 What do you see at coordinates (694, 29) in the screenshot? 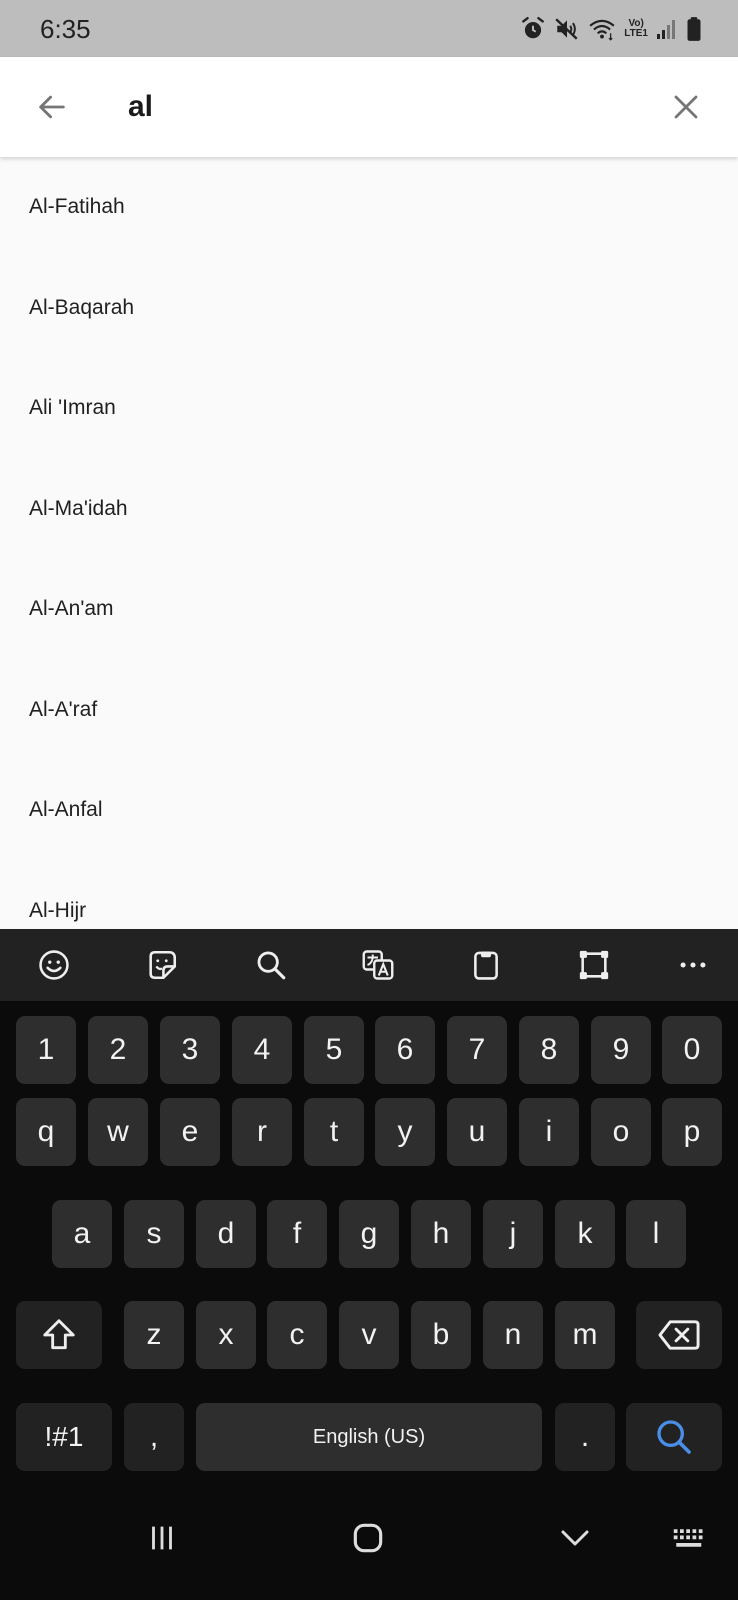
I see `battery-icon` at bounding box center [694, 29].